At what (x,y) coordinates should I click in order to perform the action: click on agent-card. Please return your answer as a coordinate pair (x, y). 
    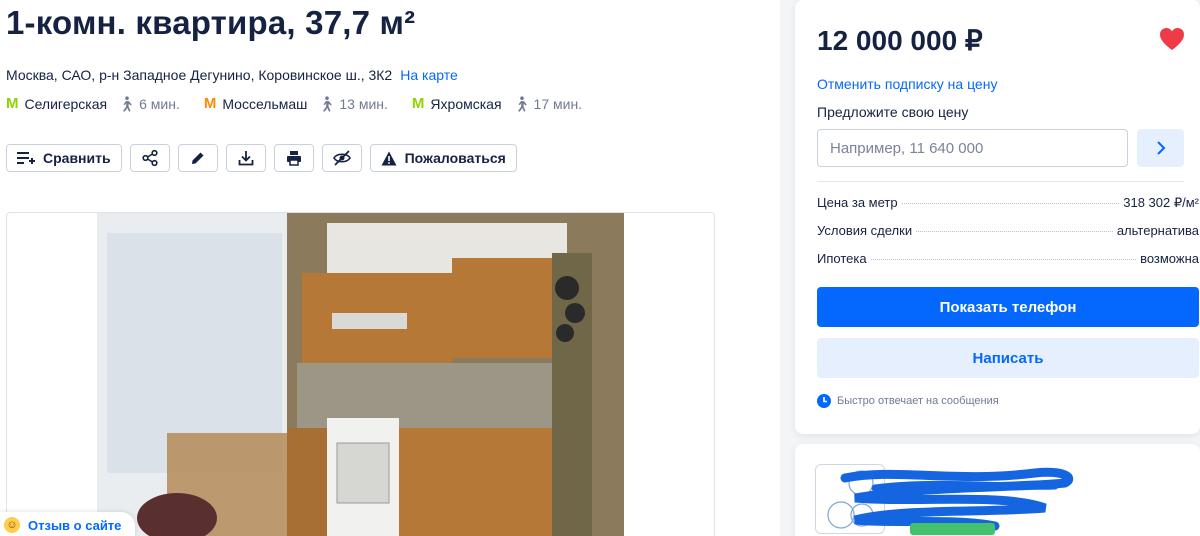
    Looking at the image, I should click on (997, 490).